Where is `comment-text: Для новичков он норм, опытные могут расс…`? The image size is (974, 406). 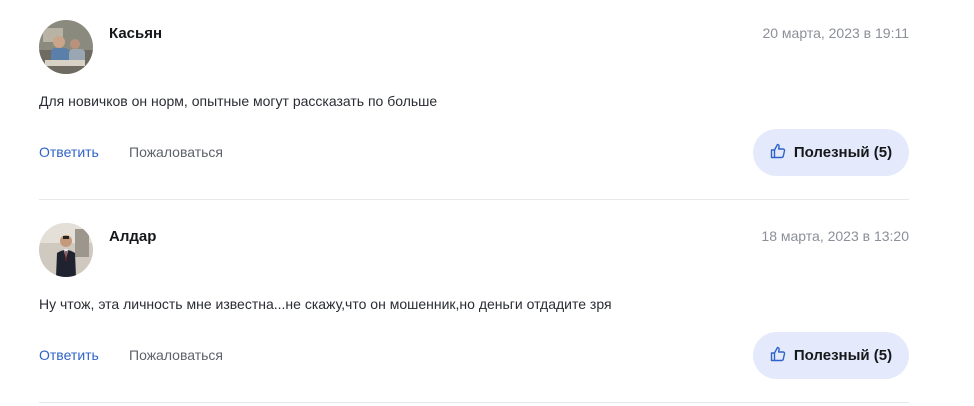
comment-text: Для новичков он норм, опытные могут расс… is located at coordinates (238, 101).